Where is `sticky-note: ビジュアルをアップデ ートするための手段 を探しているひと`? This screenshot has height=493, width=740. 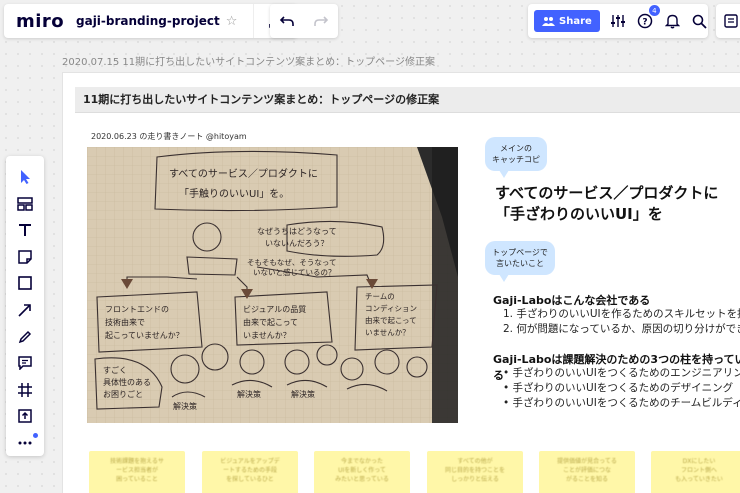 sticky-note: ビジュアルをアップデ ートするための手段 を探しているひと is located at coordinates (250, 472).